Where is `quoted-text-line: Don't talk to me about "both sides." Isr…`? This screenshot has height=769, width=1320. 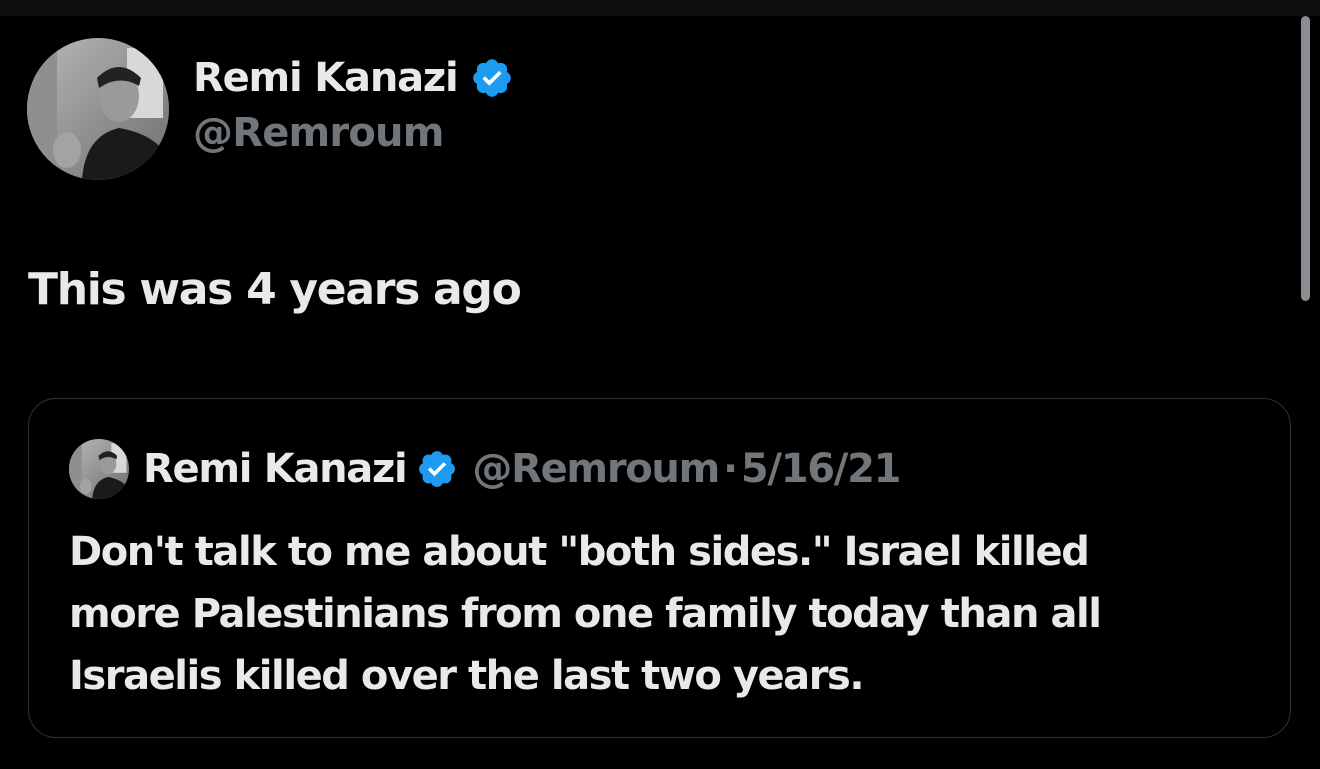 quoted-text-line: Don't talk to me about "both sides." Isr… is located at coordinates (579, 552).